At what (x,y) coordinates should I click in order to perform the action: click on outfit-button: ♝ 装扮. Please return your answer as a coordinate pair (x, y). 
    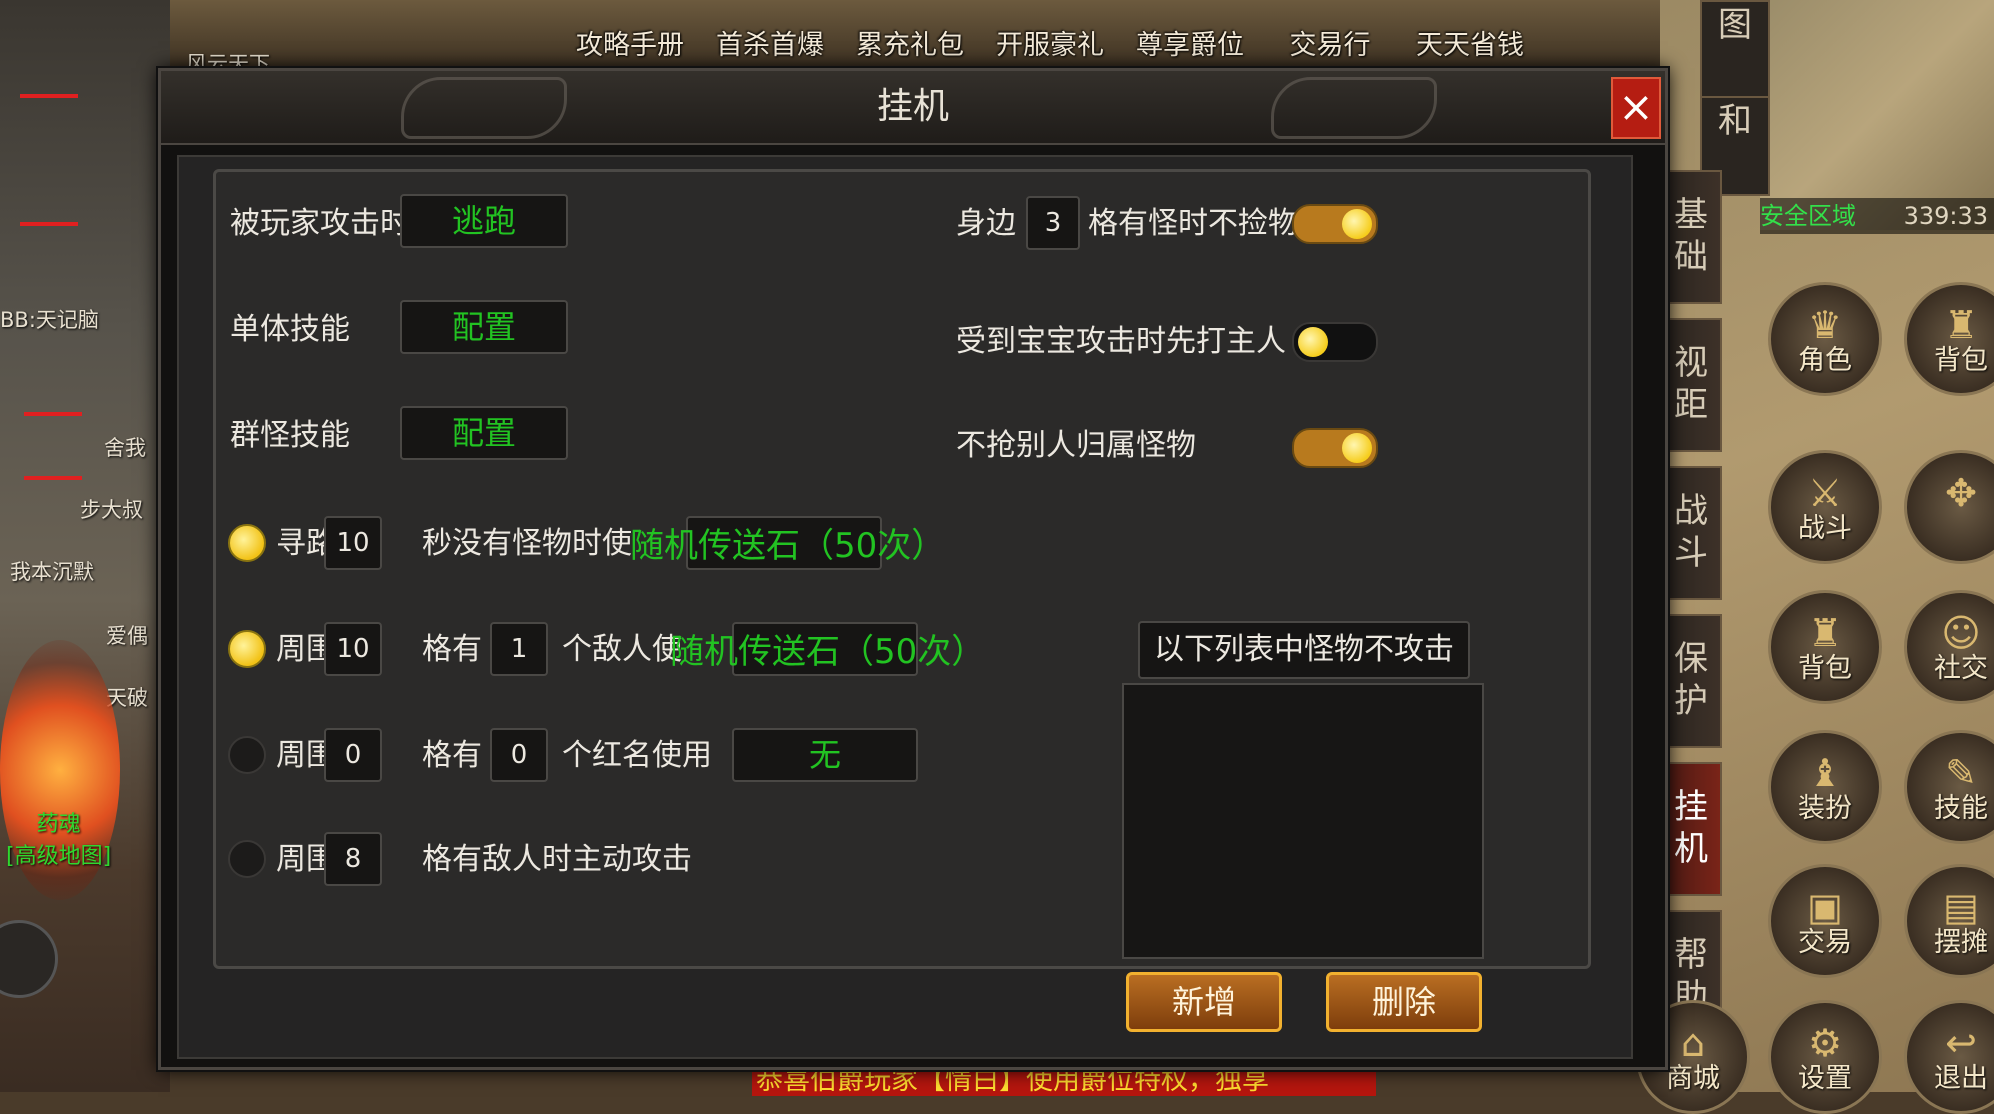
    Looking at the image, I should click on (1825, 787).